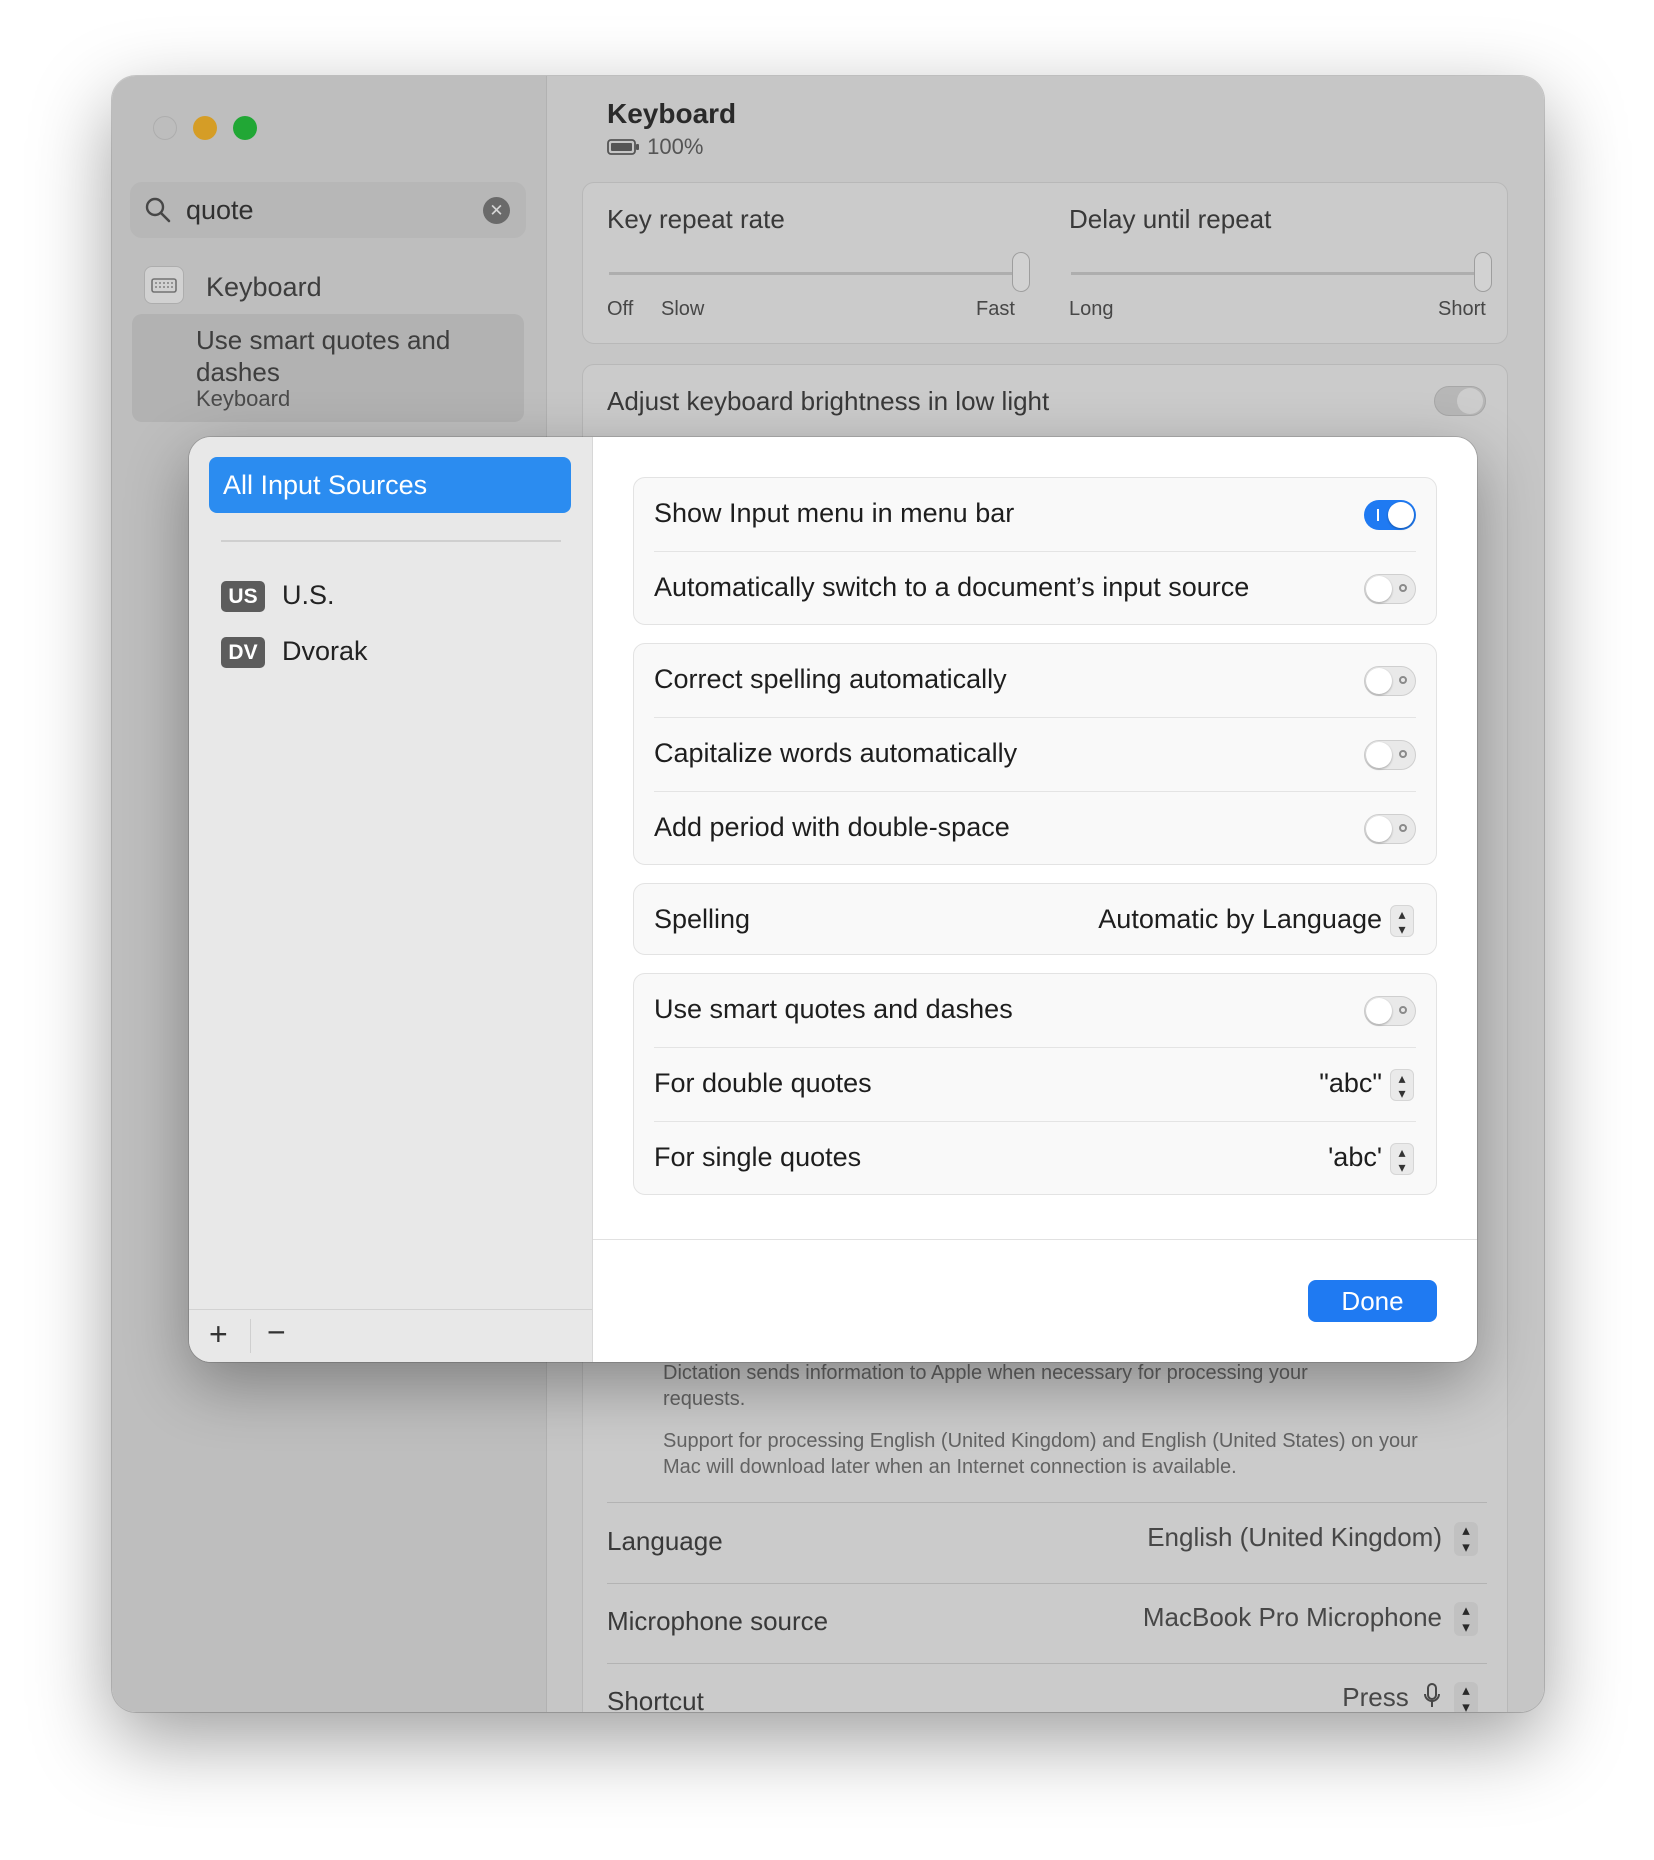 Image resolution: width=1654 pixels, height=1860 pixels. What do you see at coordinates (1390, 681) in the screenshot?
I see `correct-spelling-toggle` at bounding box center [1390, 681].